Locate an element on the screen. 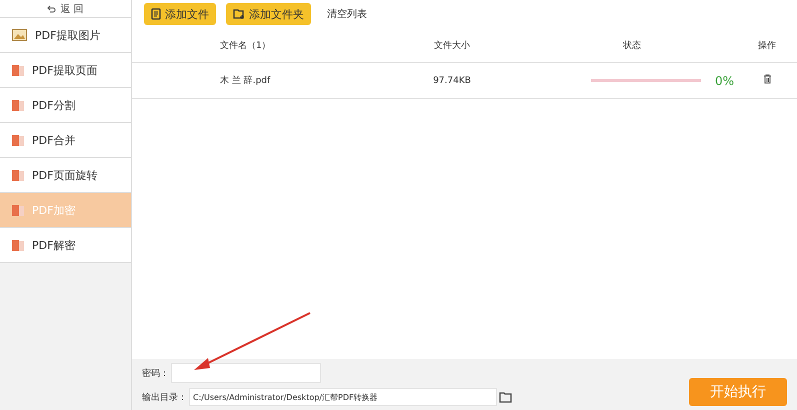  file-size-cell-text: 97.74KB is located at coordinates (452, 81).